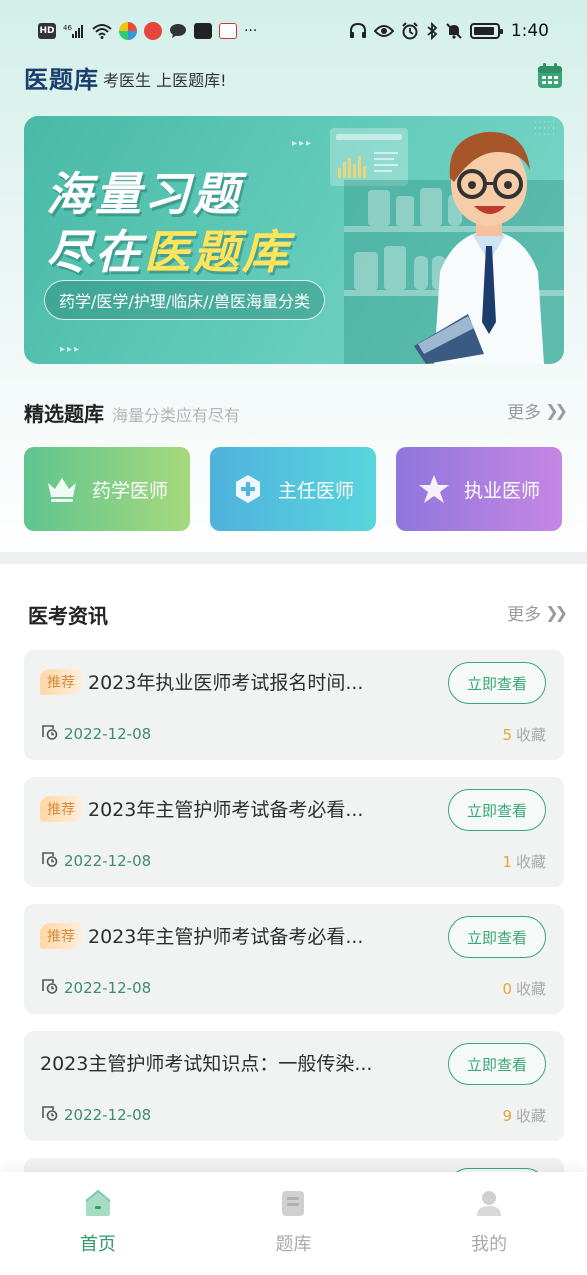 The height and width of the screenshot is (1275, 587). I want to click on category-chief-physician: 主任医师, so click(293, 489).